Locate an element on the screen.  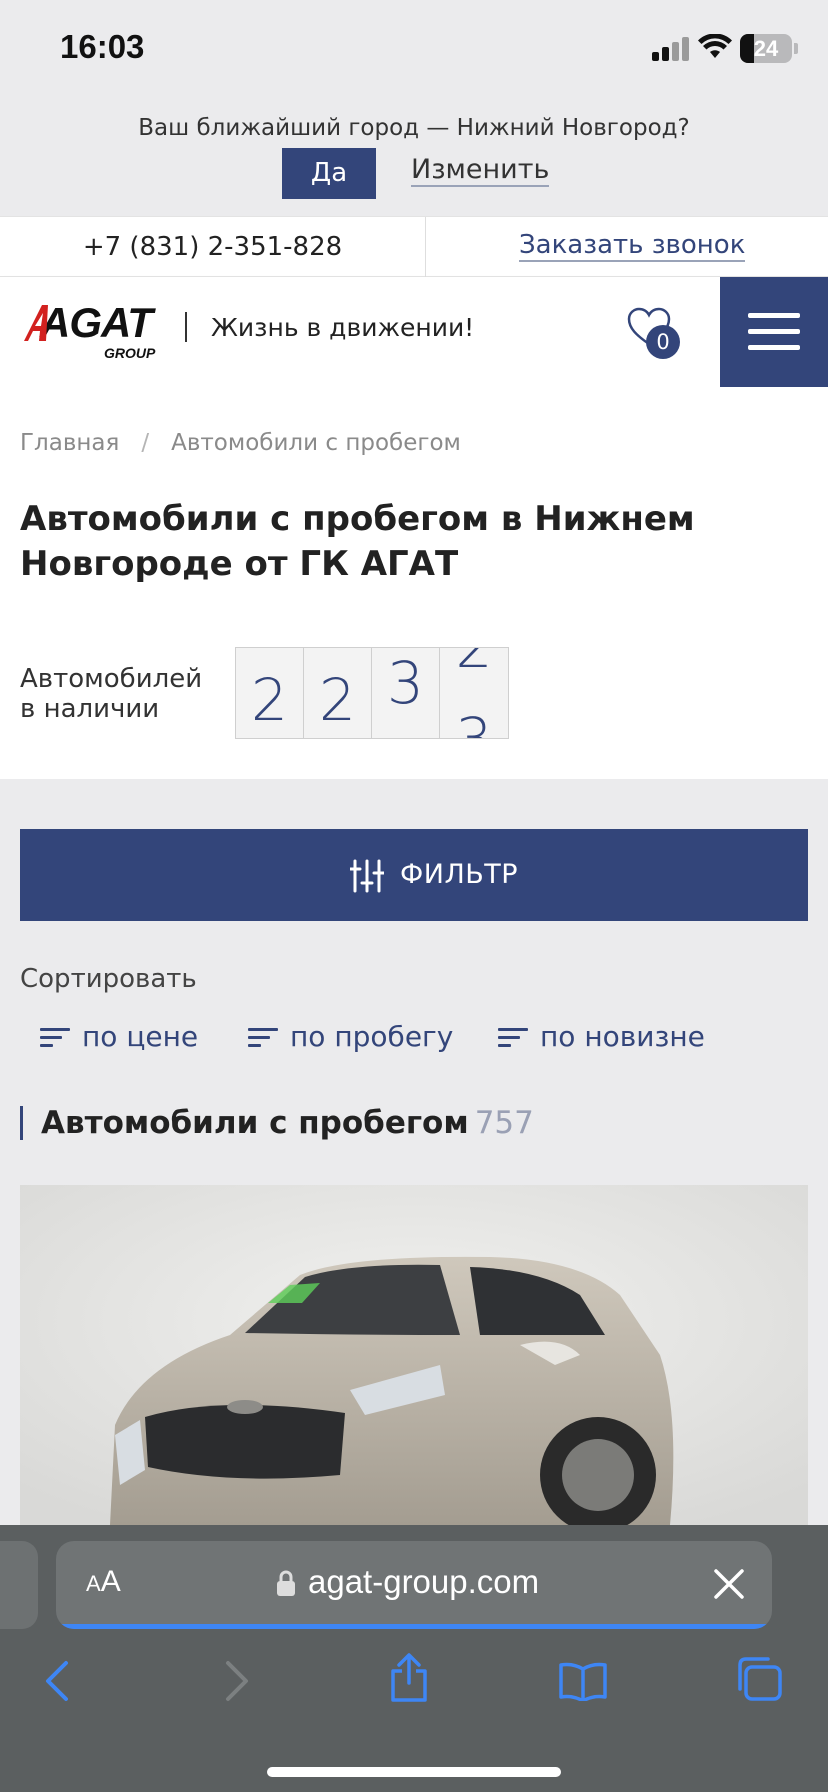
breadcrumb: Главная / Автомобили с пробегом is located at coordinates (240, 443).